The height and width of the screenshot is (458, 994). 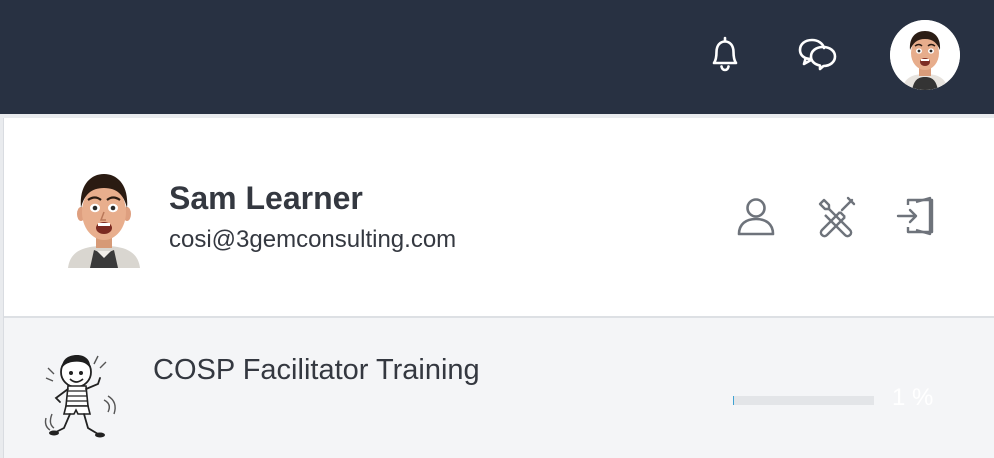 I want to click on chat-bubbles-icon, so click(x=817, y=54).